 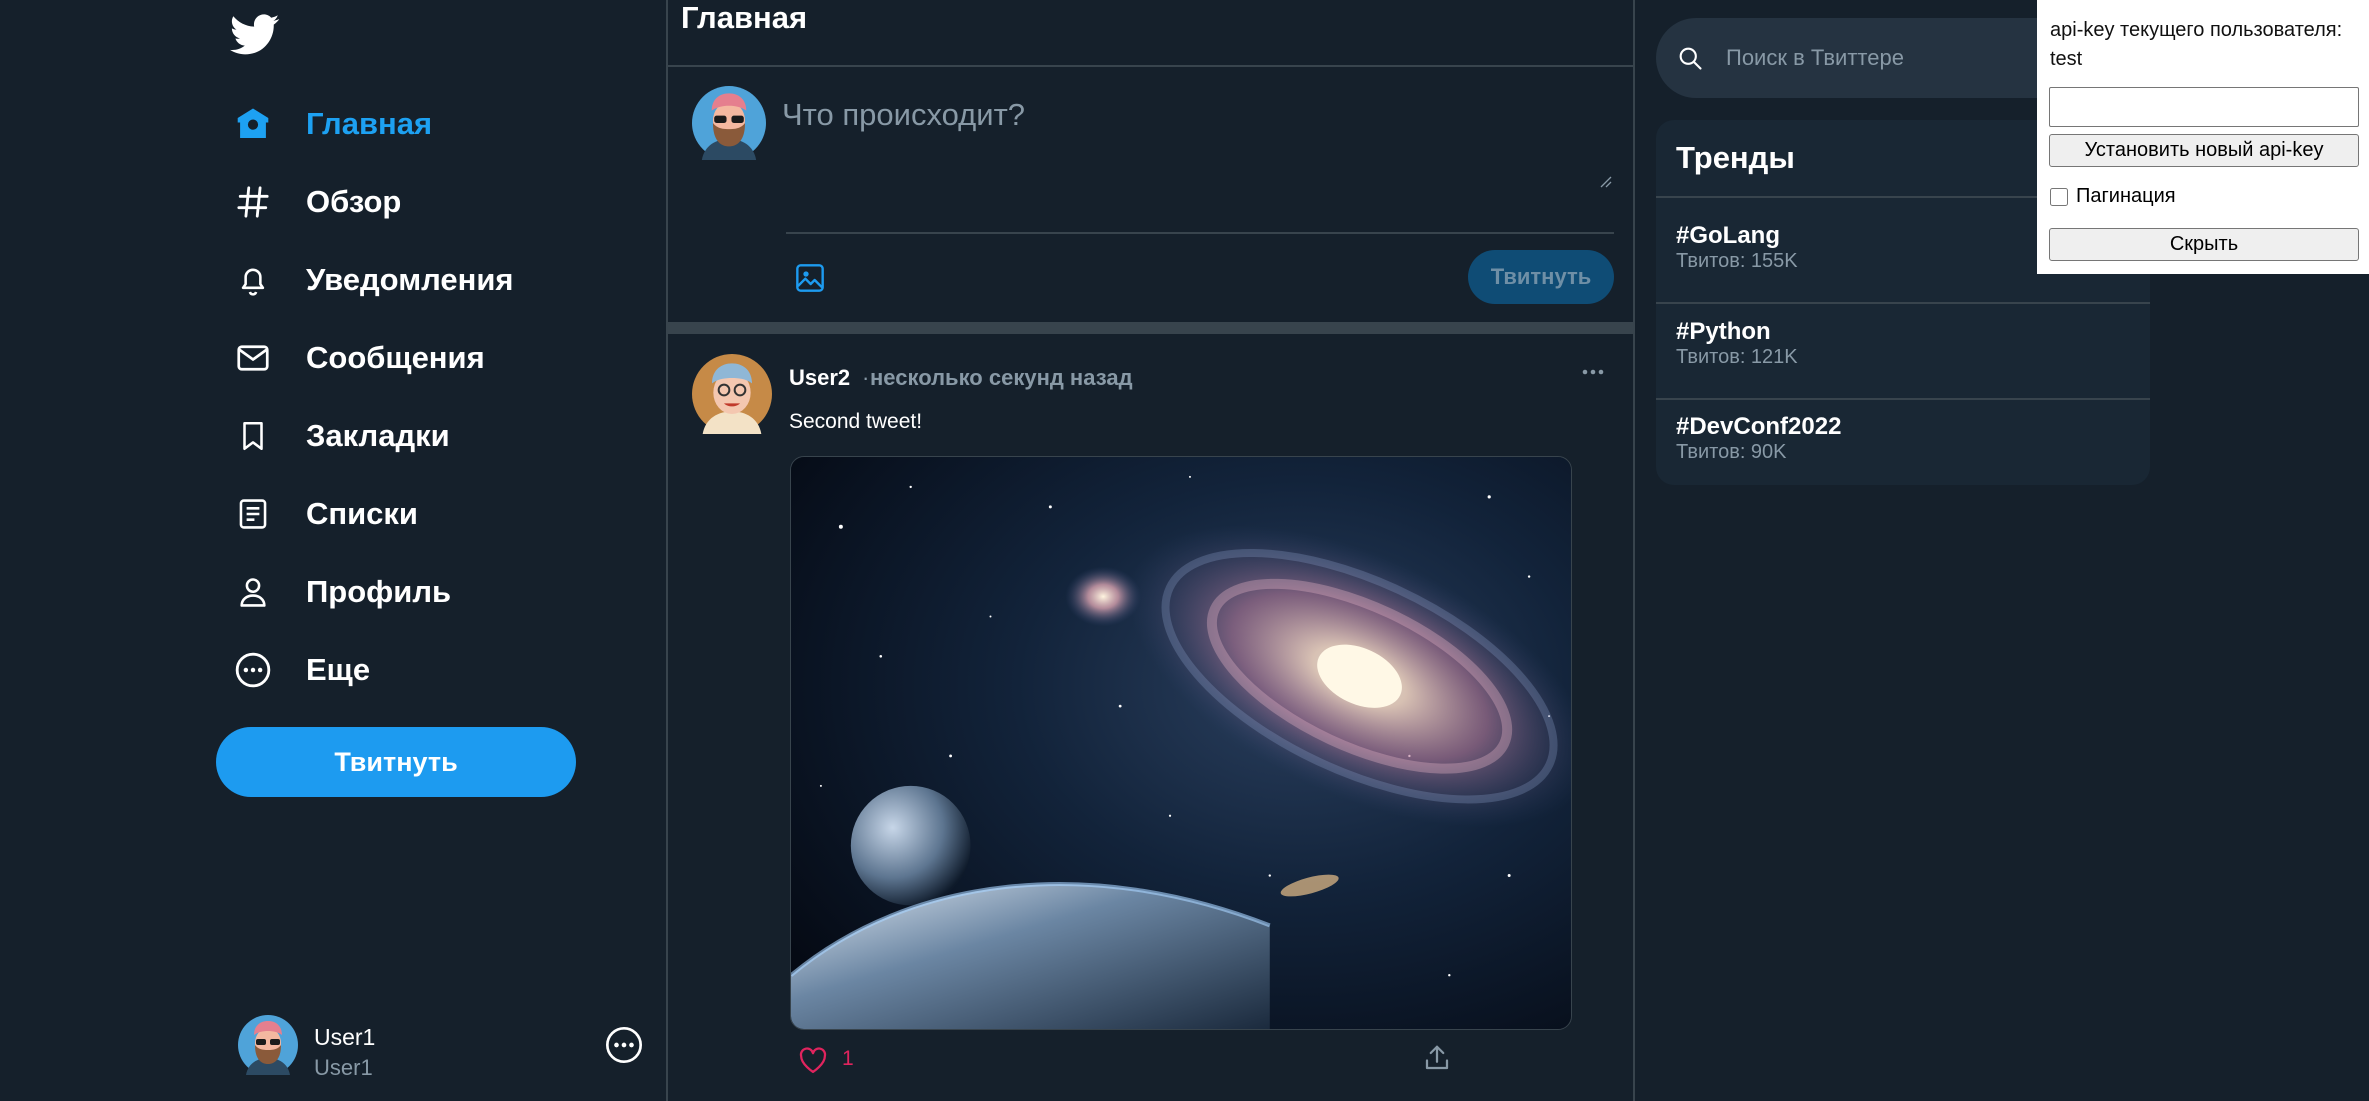 What do you see at coordinates (253, 514) in the screenshot?
I see `list-icon` at bounding box center [253, 514].